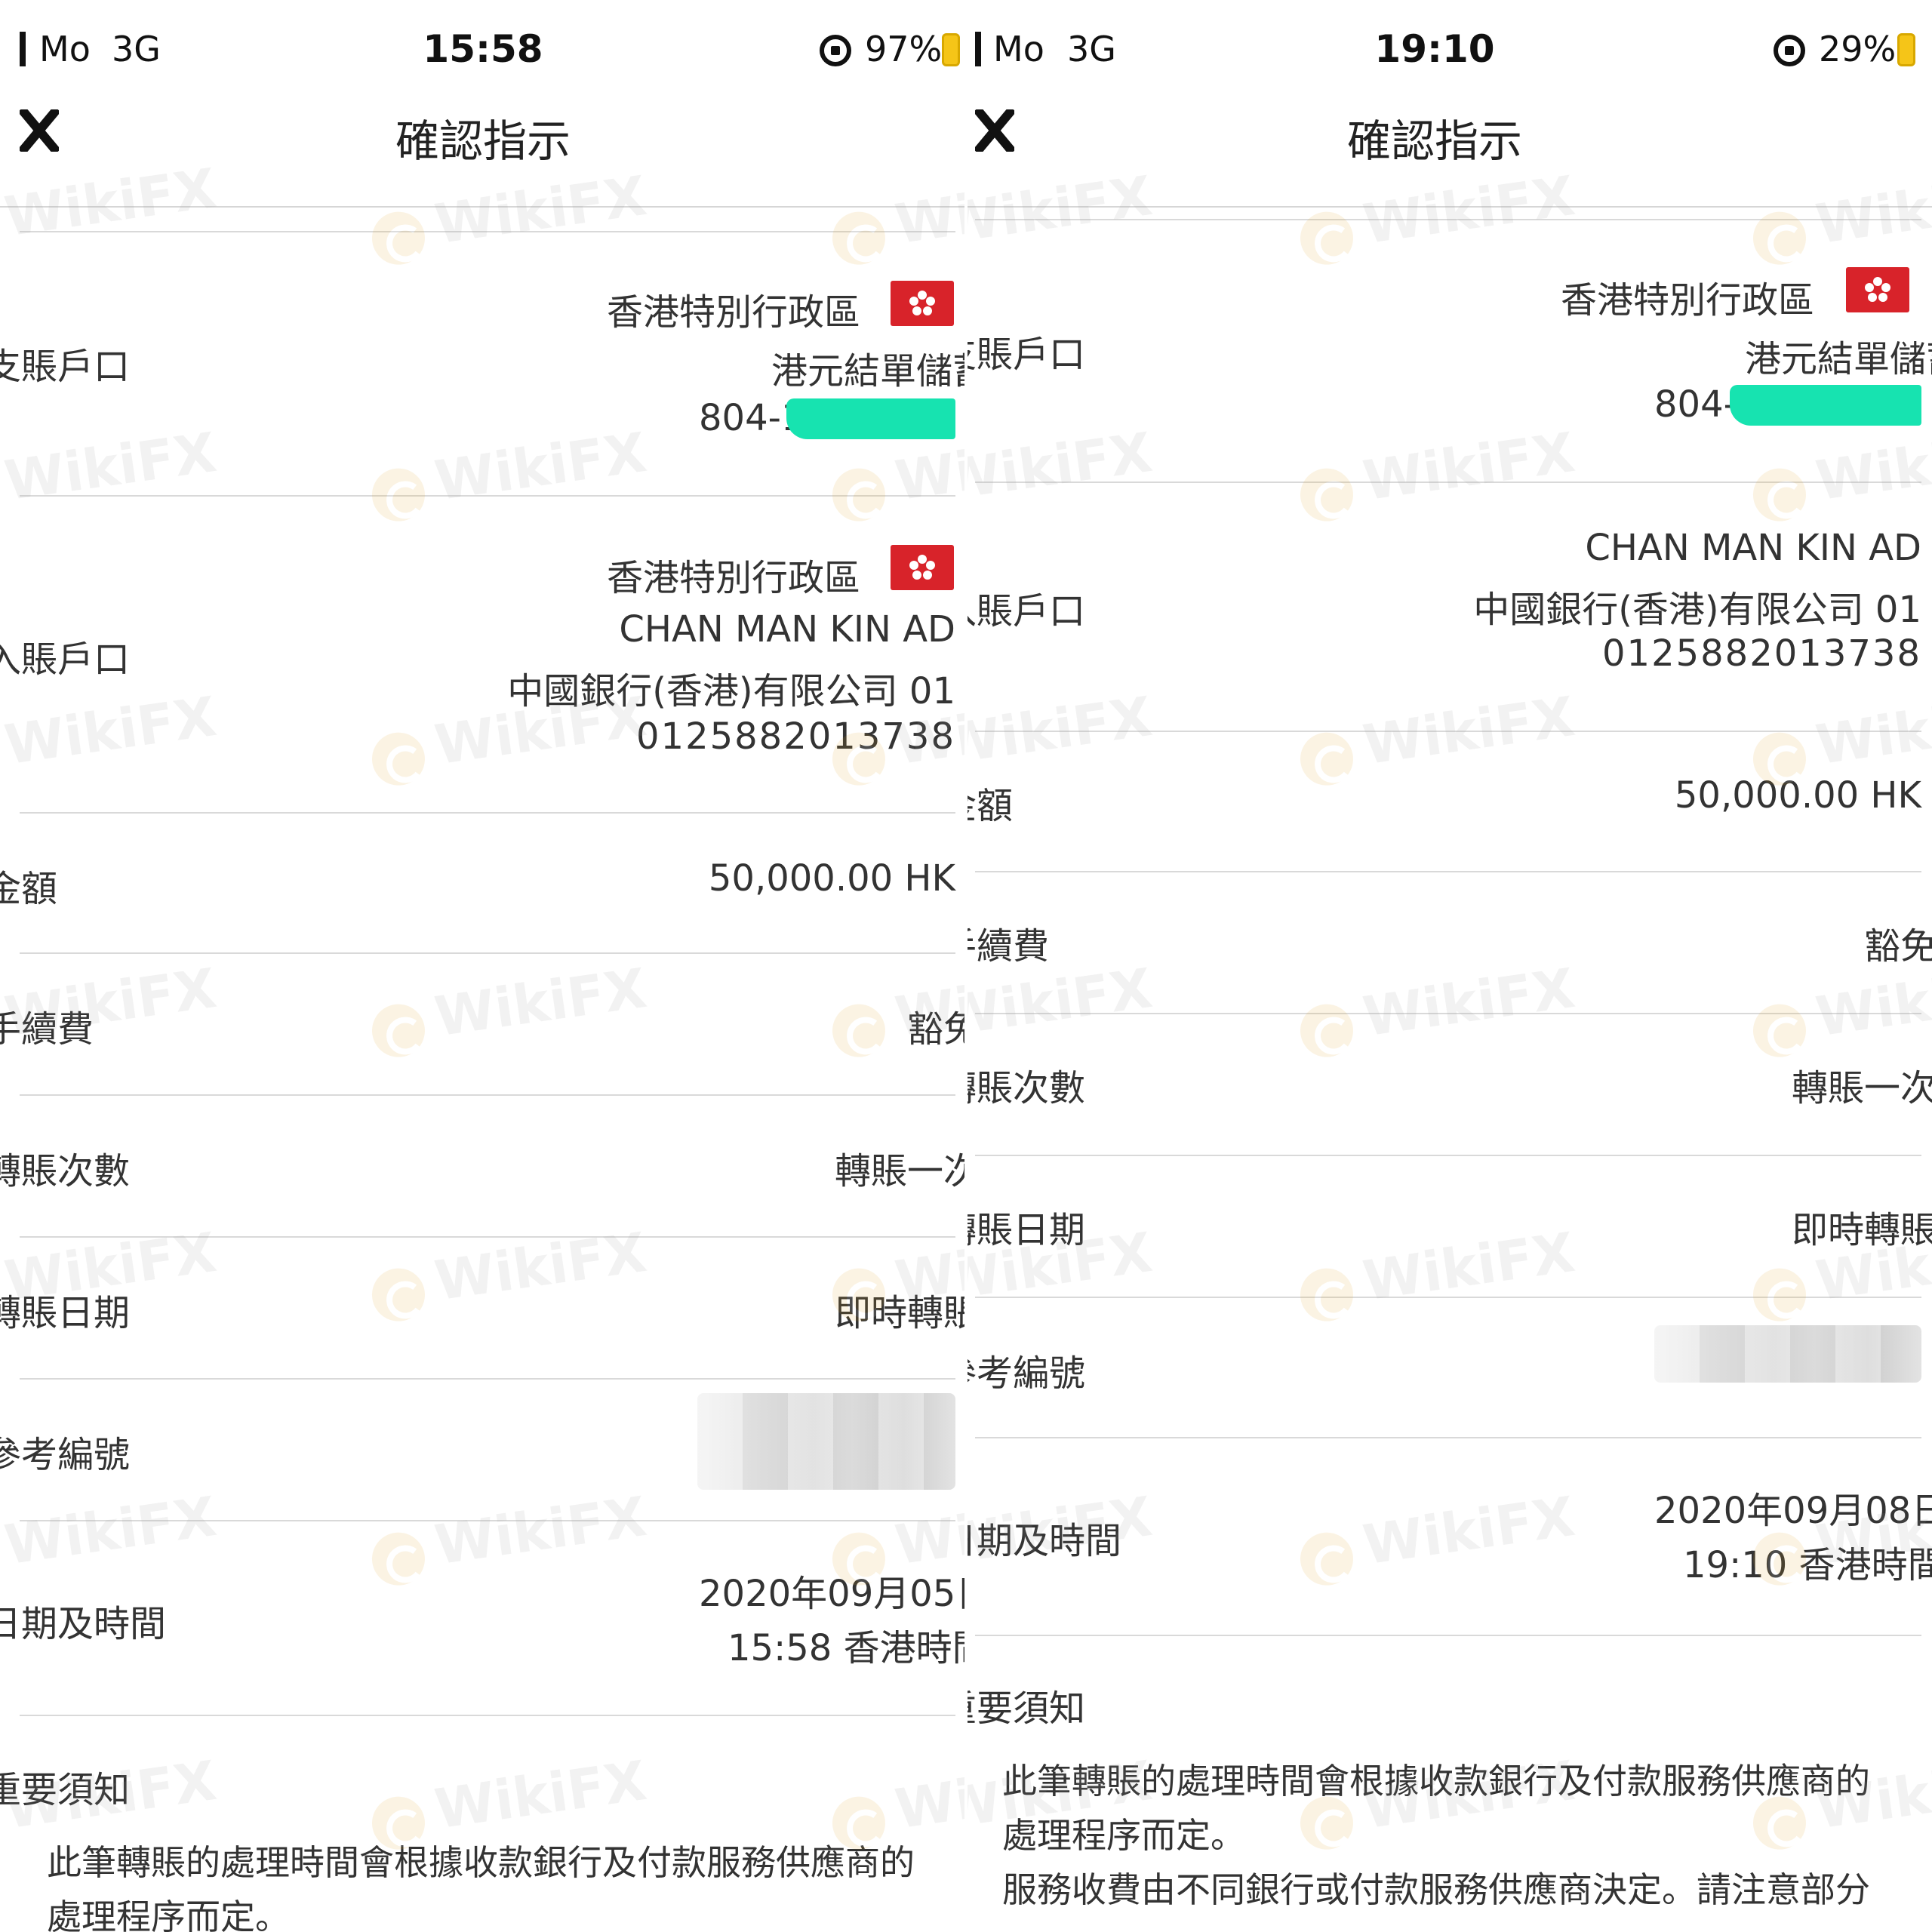 This screenshot has height=1932, width=1932. What do you see at coordinates (483, 45) in the screenshot?
I see `status-bar: Mo 3G 15:58 97%` at bounding box center [483, 45].